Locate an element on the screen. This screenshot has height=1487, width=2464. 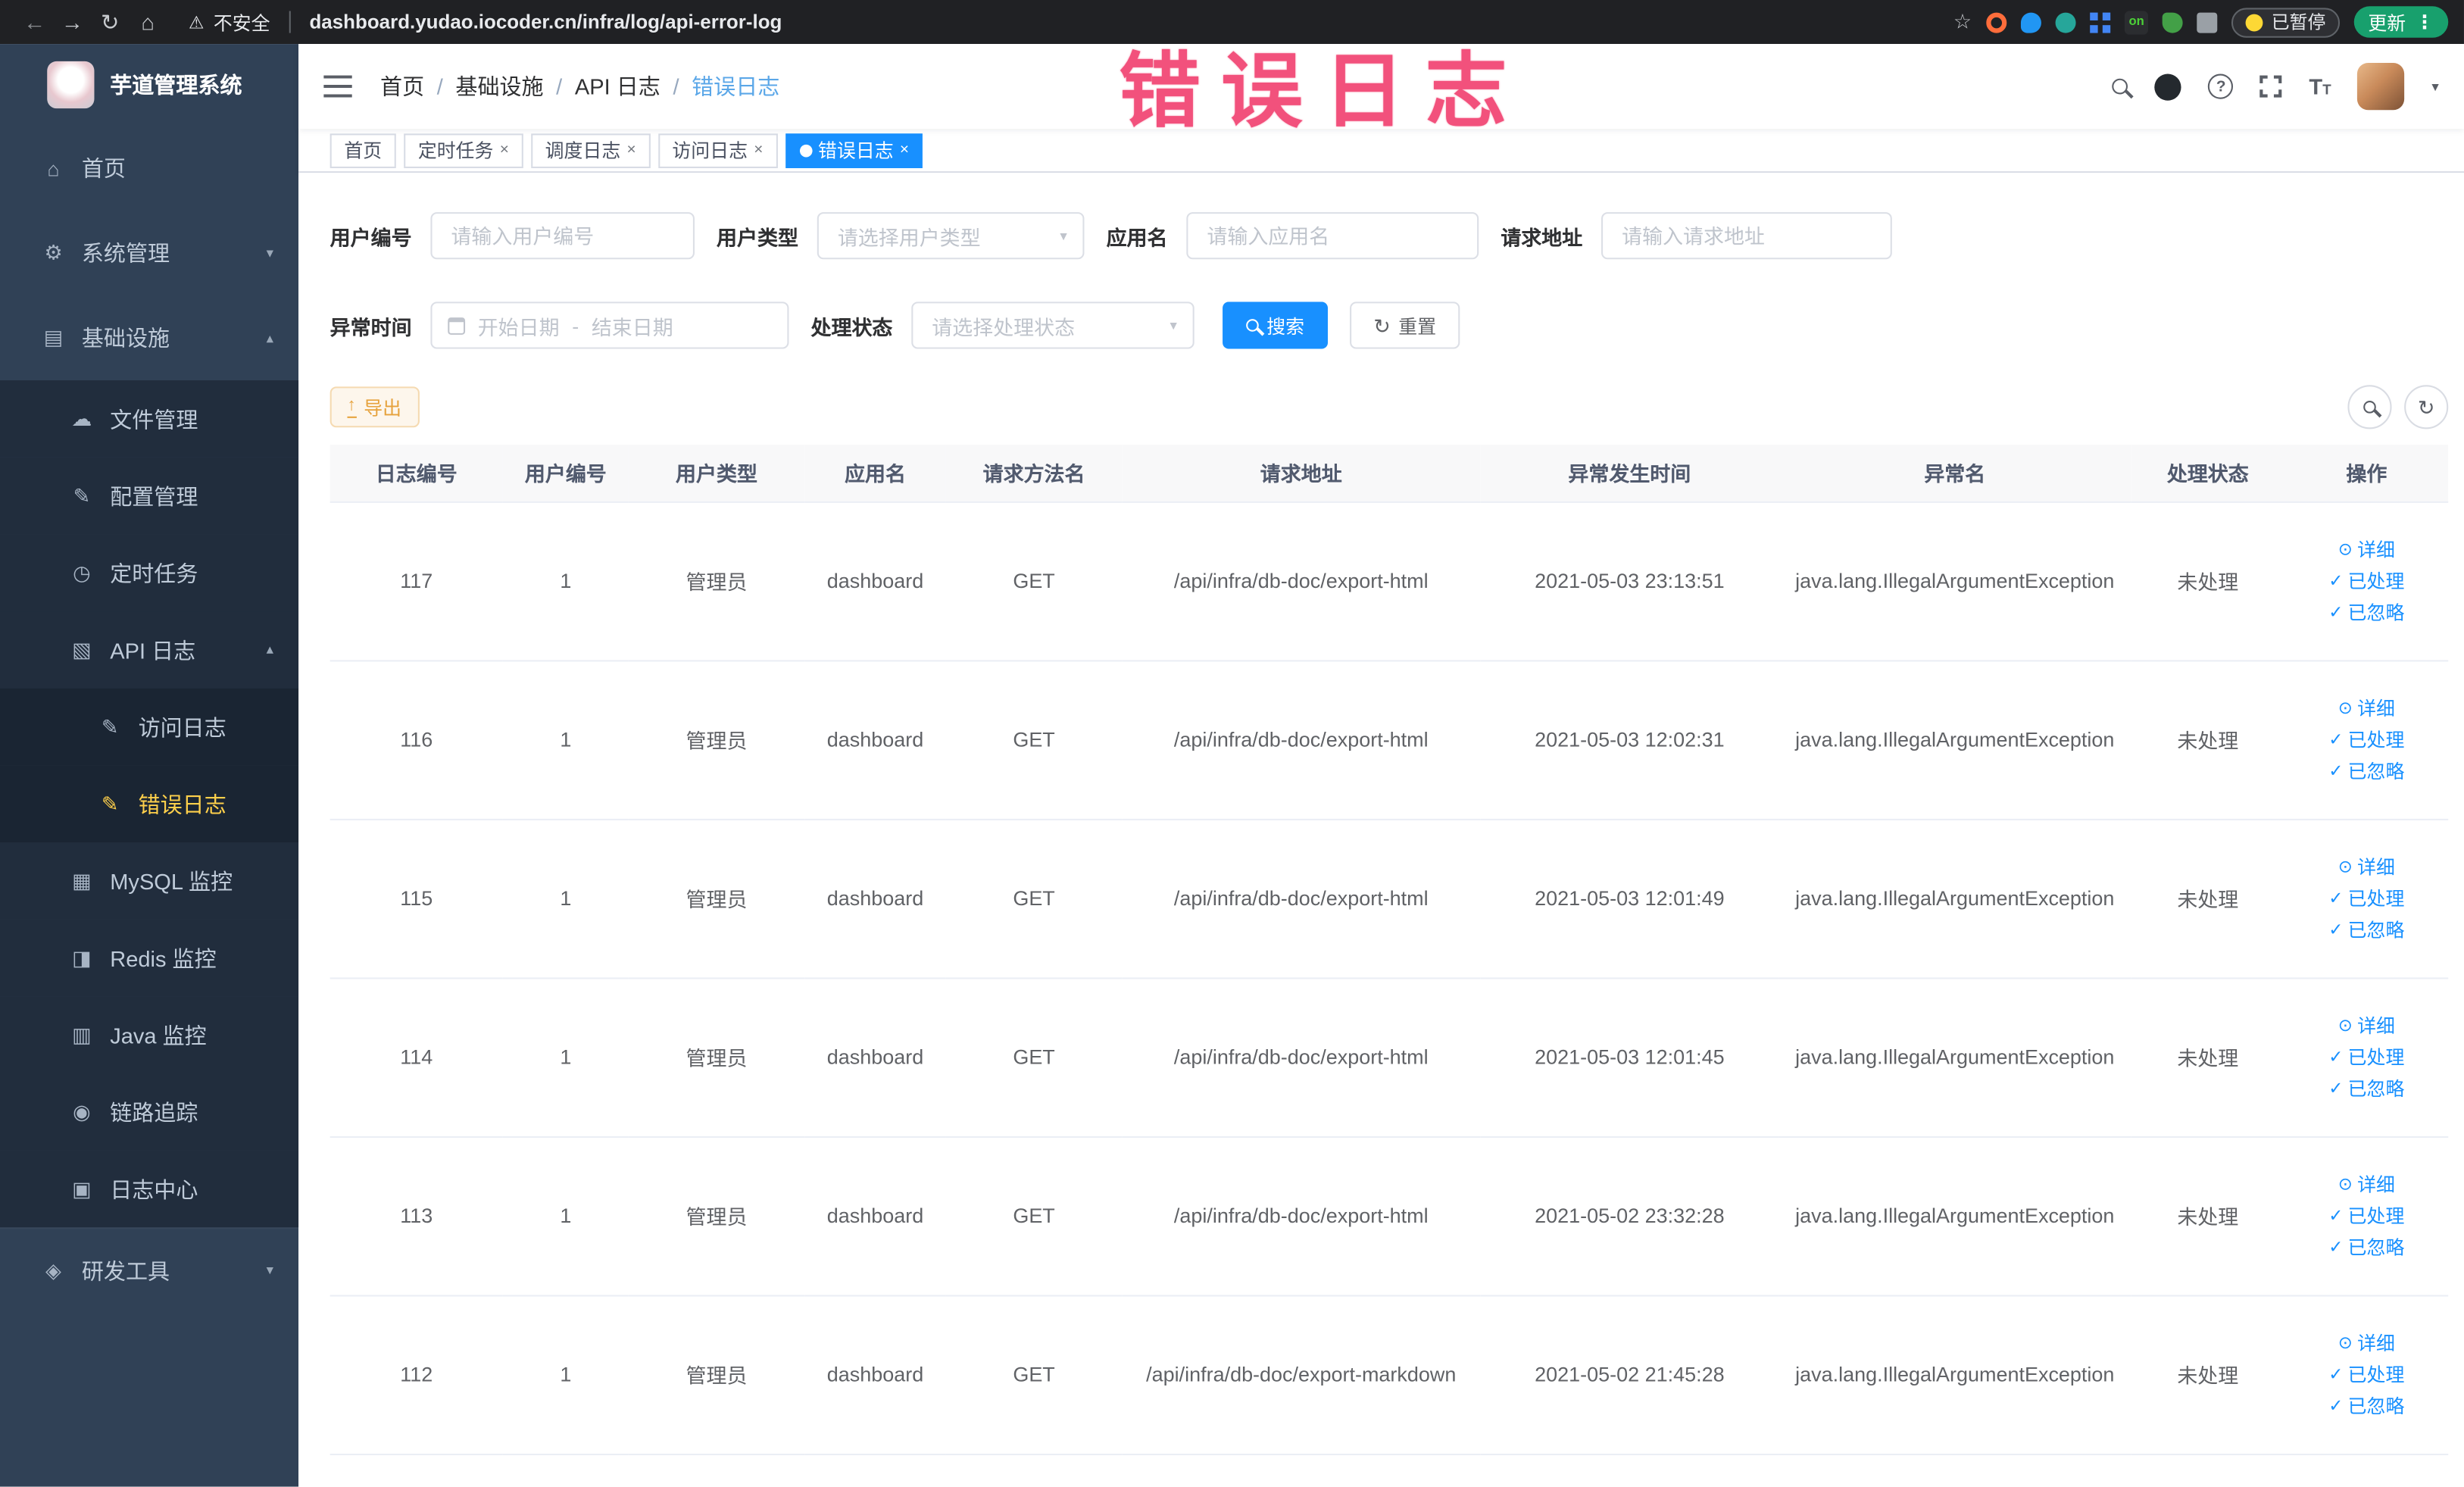
col-method: 请求方法名 is located at coordinates (1034, 473).